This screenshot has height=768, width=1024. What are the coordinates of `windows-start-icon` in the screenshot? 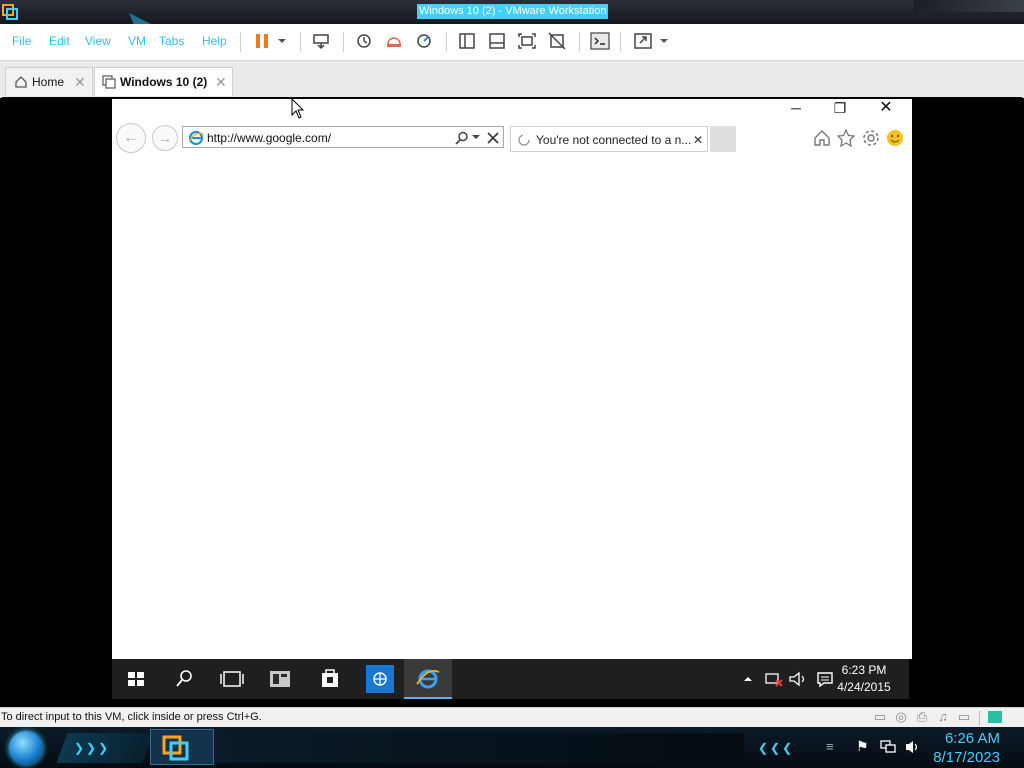 It's located at (136, 679).